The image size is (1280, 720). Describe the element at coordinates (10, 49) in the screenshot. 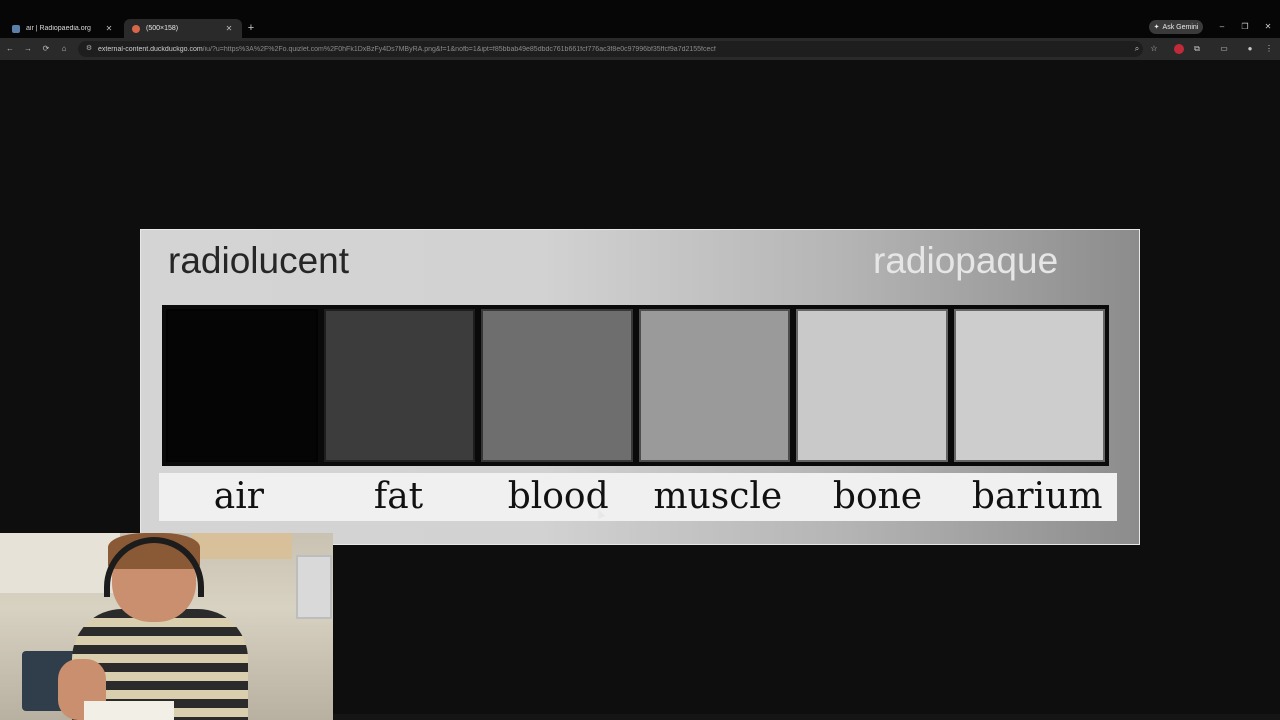

I see `back-arrow-icon: ←` at that location.